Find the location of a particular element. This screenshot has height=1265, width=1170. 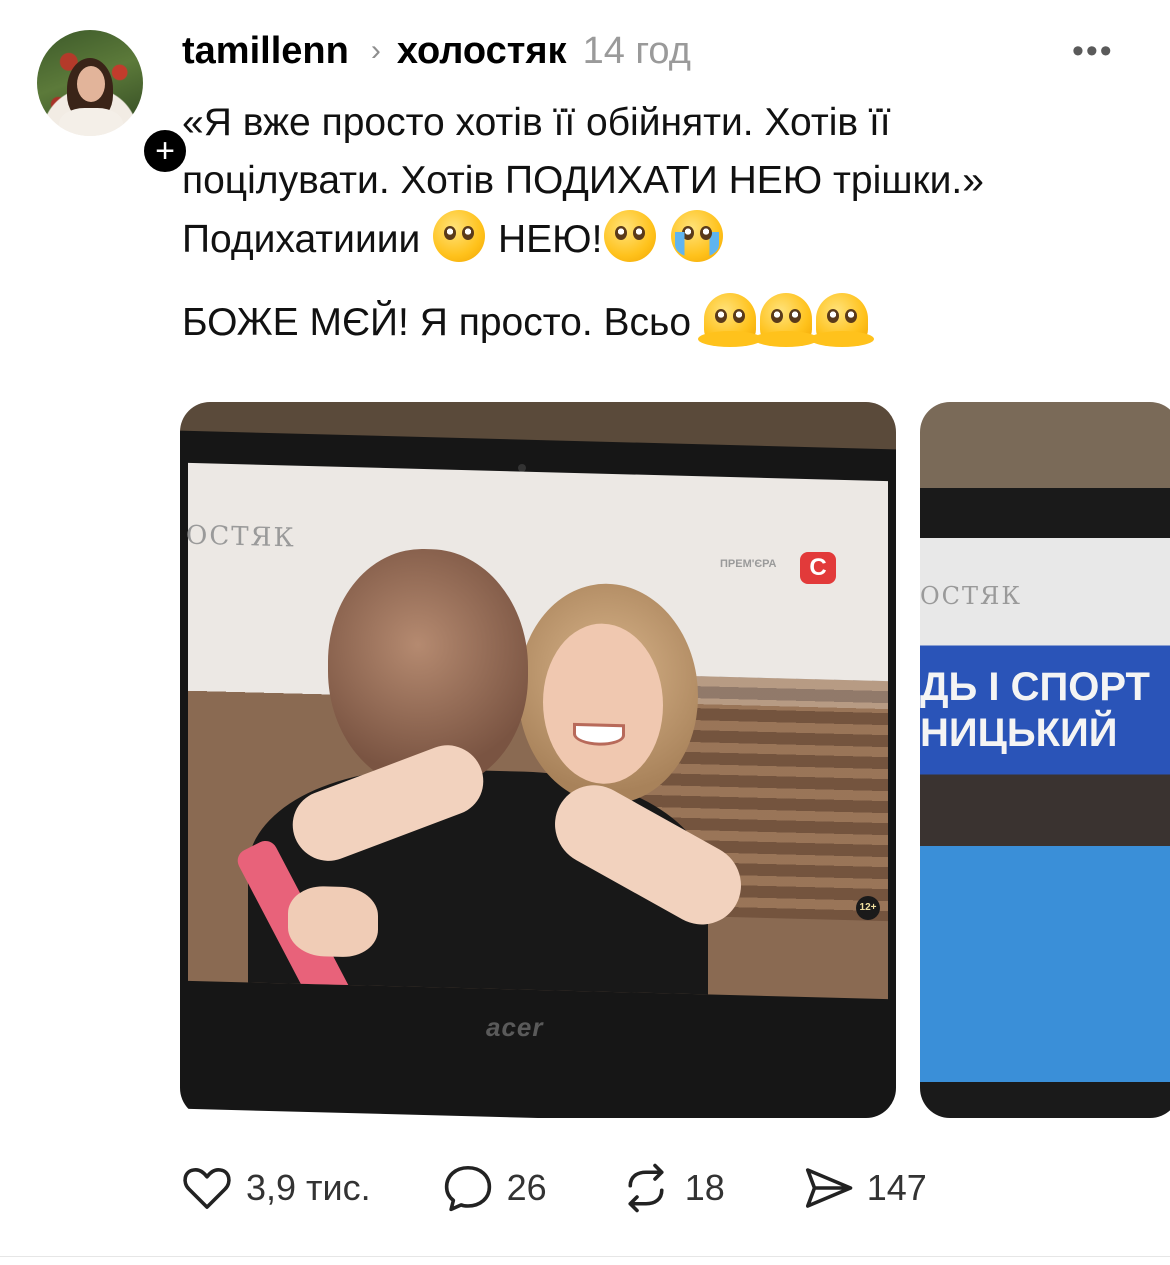

comment-icon is located at coordinates (467, 1188).